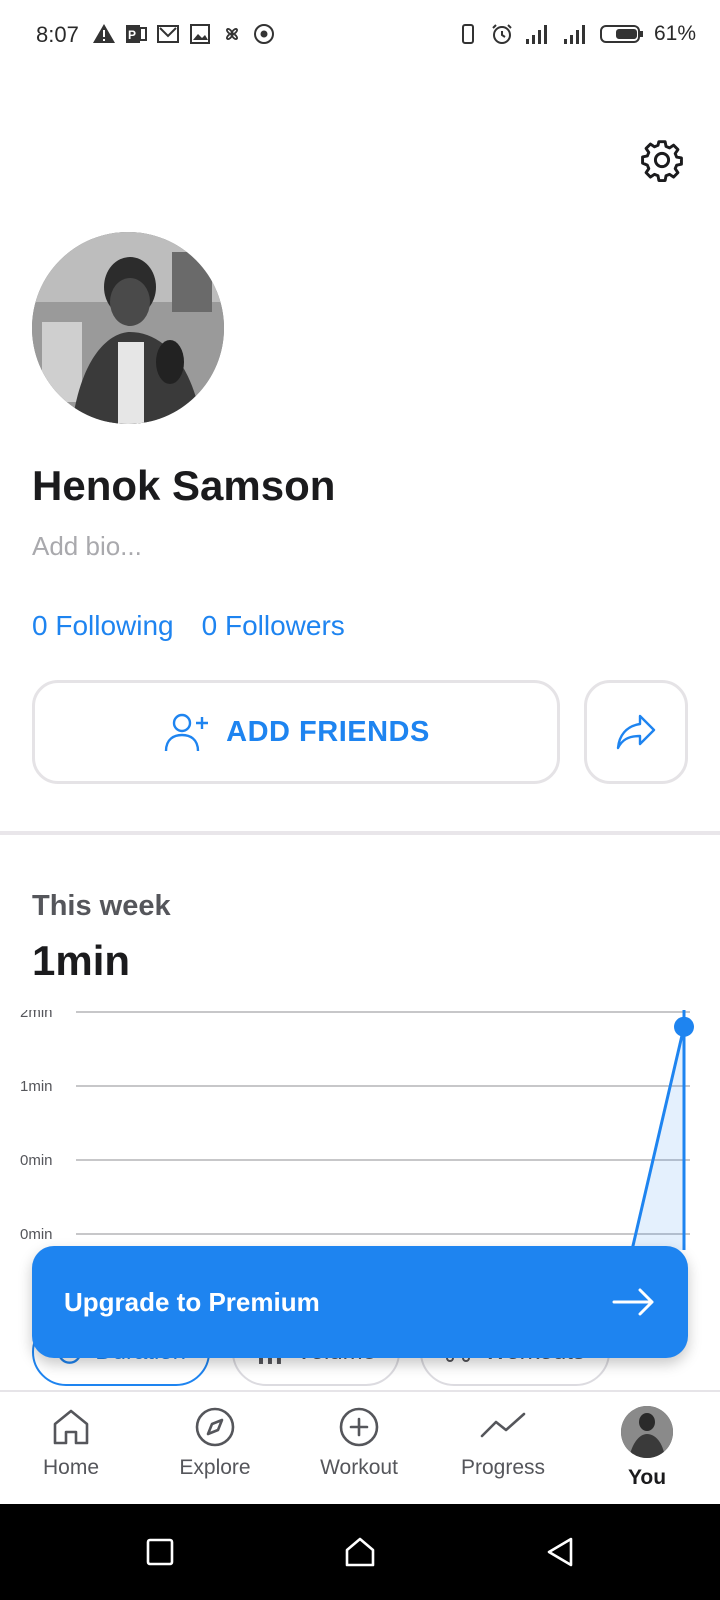 The height and width of the screenshot is (1600, 720). I want to click on warning-icon, so click(104, 33).